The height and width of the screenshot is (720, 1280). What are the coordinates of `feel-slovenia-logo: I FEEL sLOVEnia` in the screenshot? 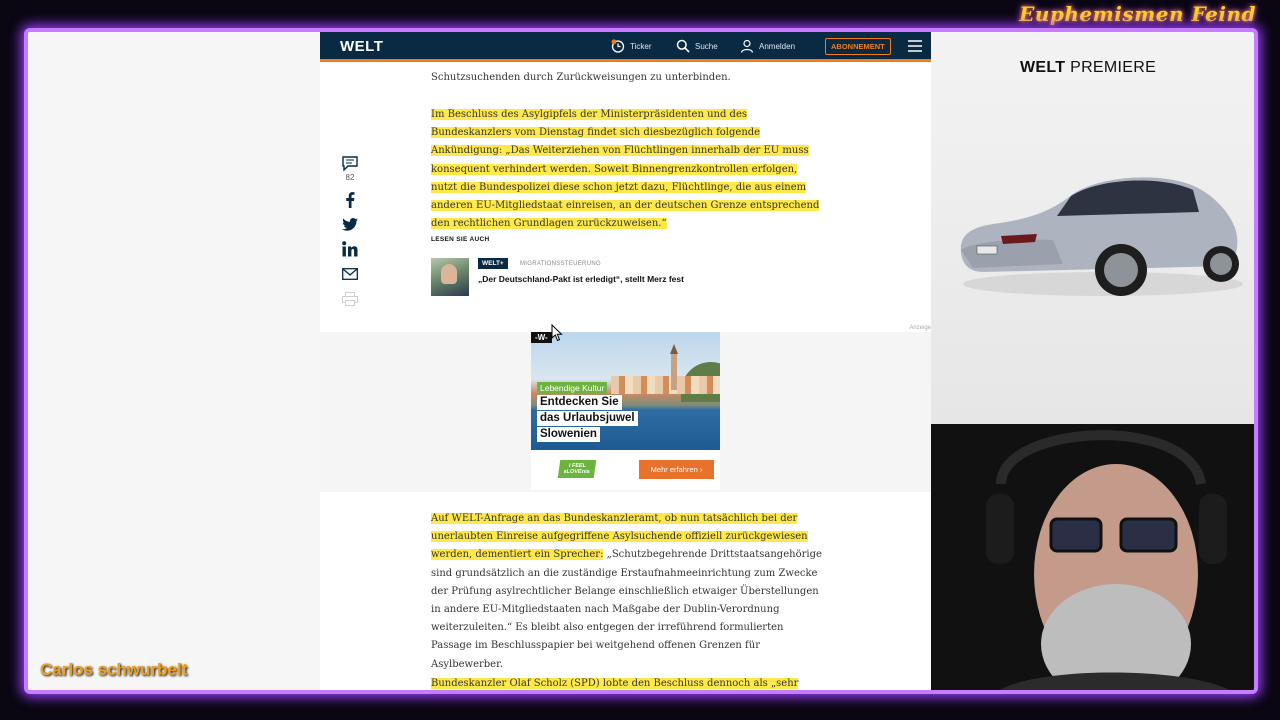 It's located at (577, 469).